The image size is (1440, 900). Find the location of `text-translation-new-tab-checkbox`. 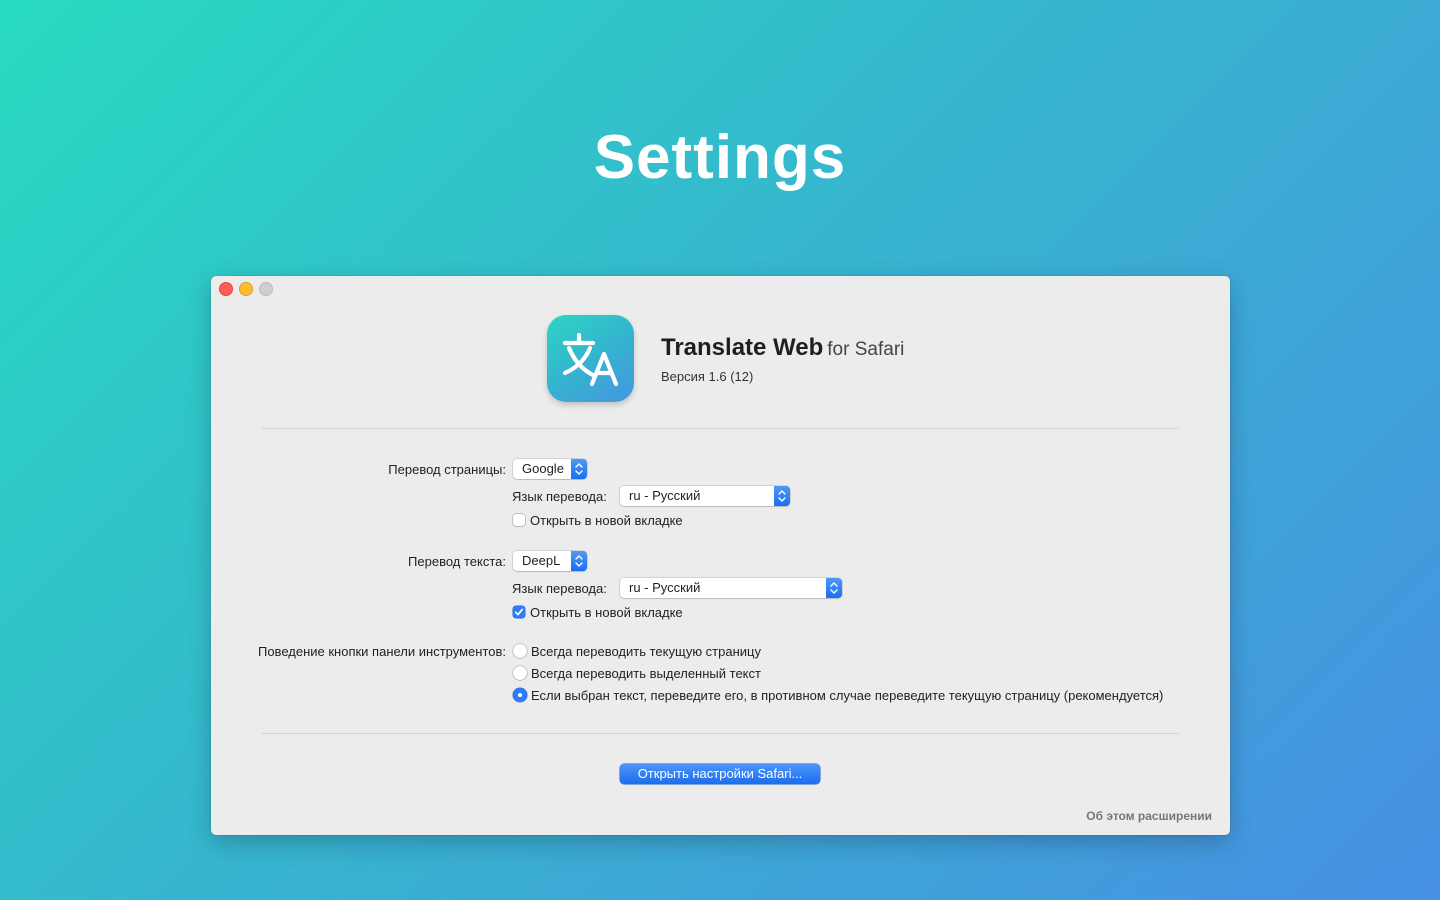

text-translation-new-tab-checkbox is located at coordinates (519, 612).